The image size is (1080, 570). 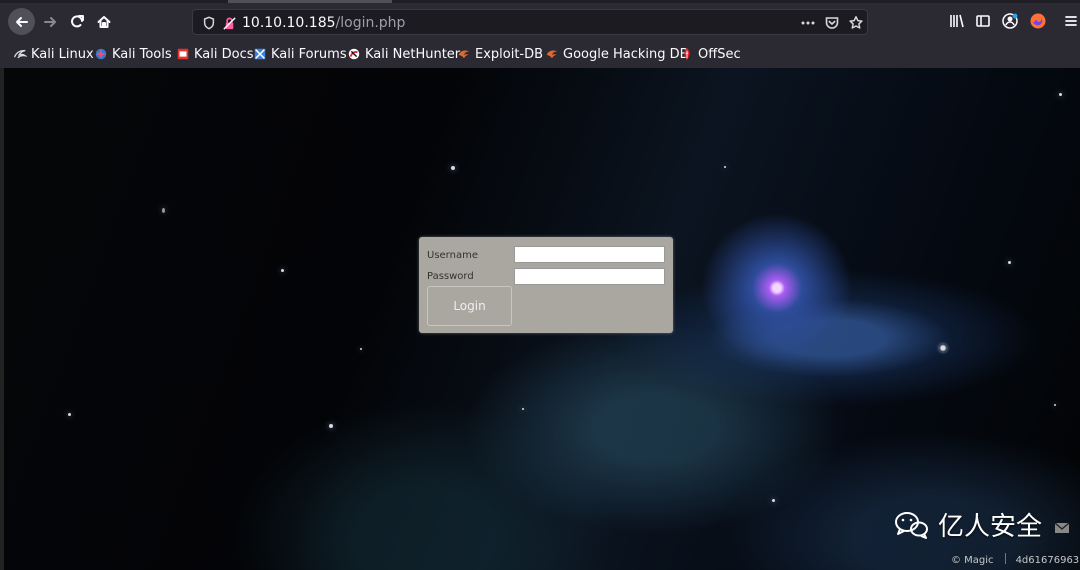 I want to click on home-icon, so click(x=103, y=21).